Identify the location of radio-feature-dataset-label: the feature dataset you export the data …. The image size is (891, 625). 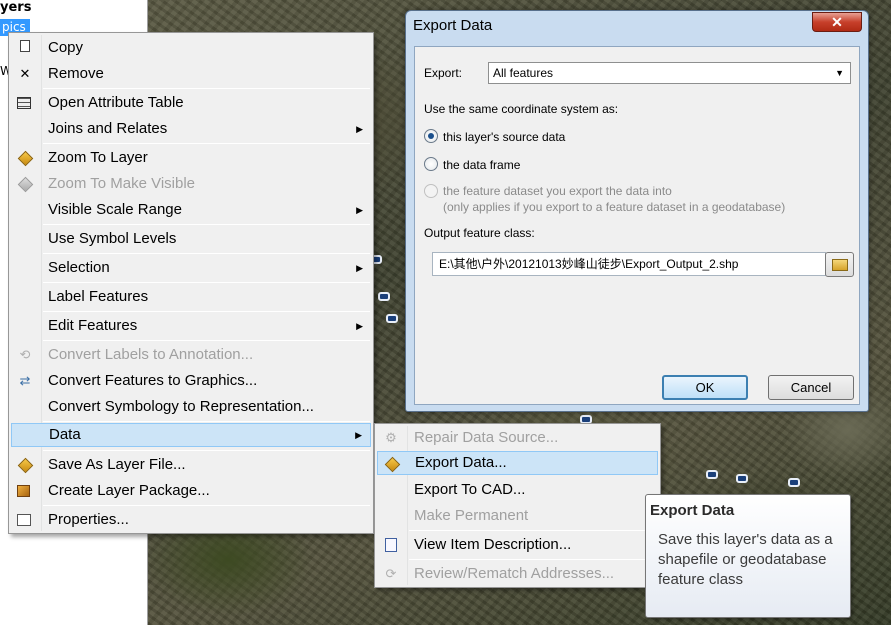
(557, 191).